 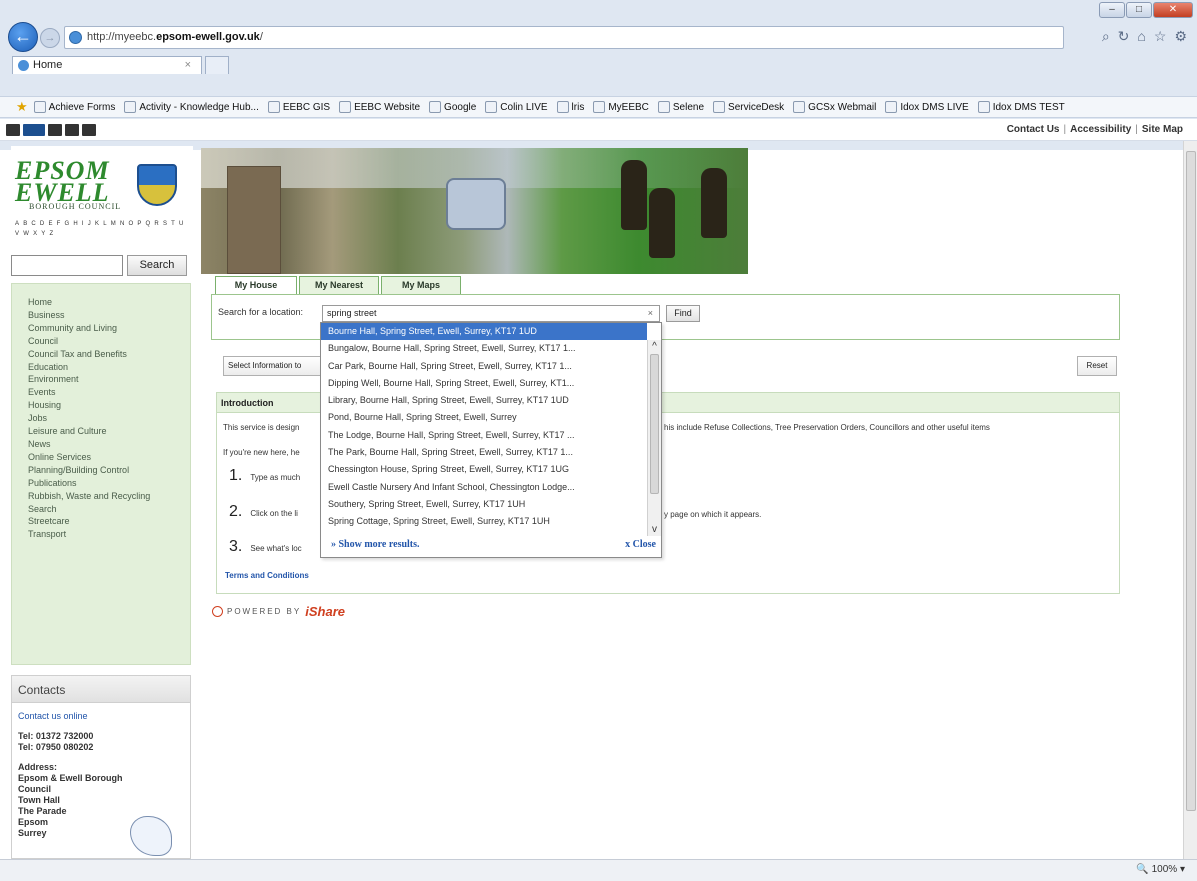 What do you see at coordinates (109, 509) in the screenshot?
I see `left-nav-item: Search` at bounding box center [109, 509].